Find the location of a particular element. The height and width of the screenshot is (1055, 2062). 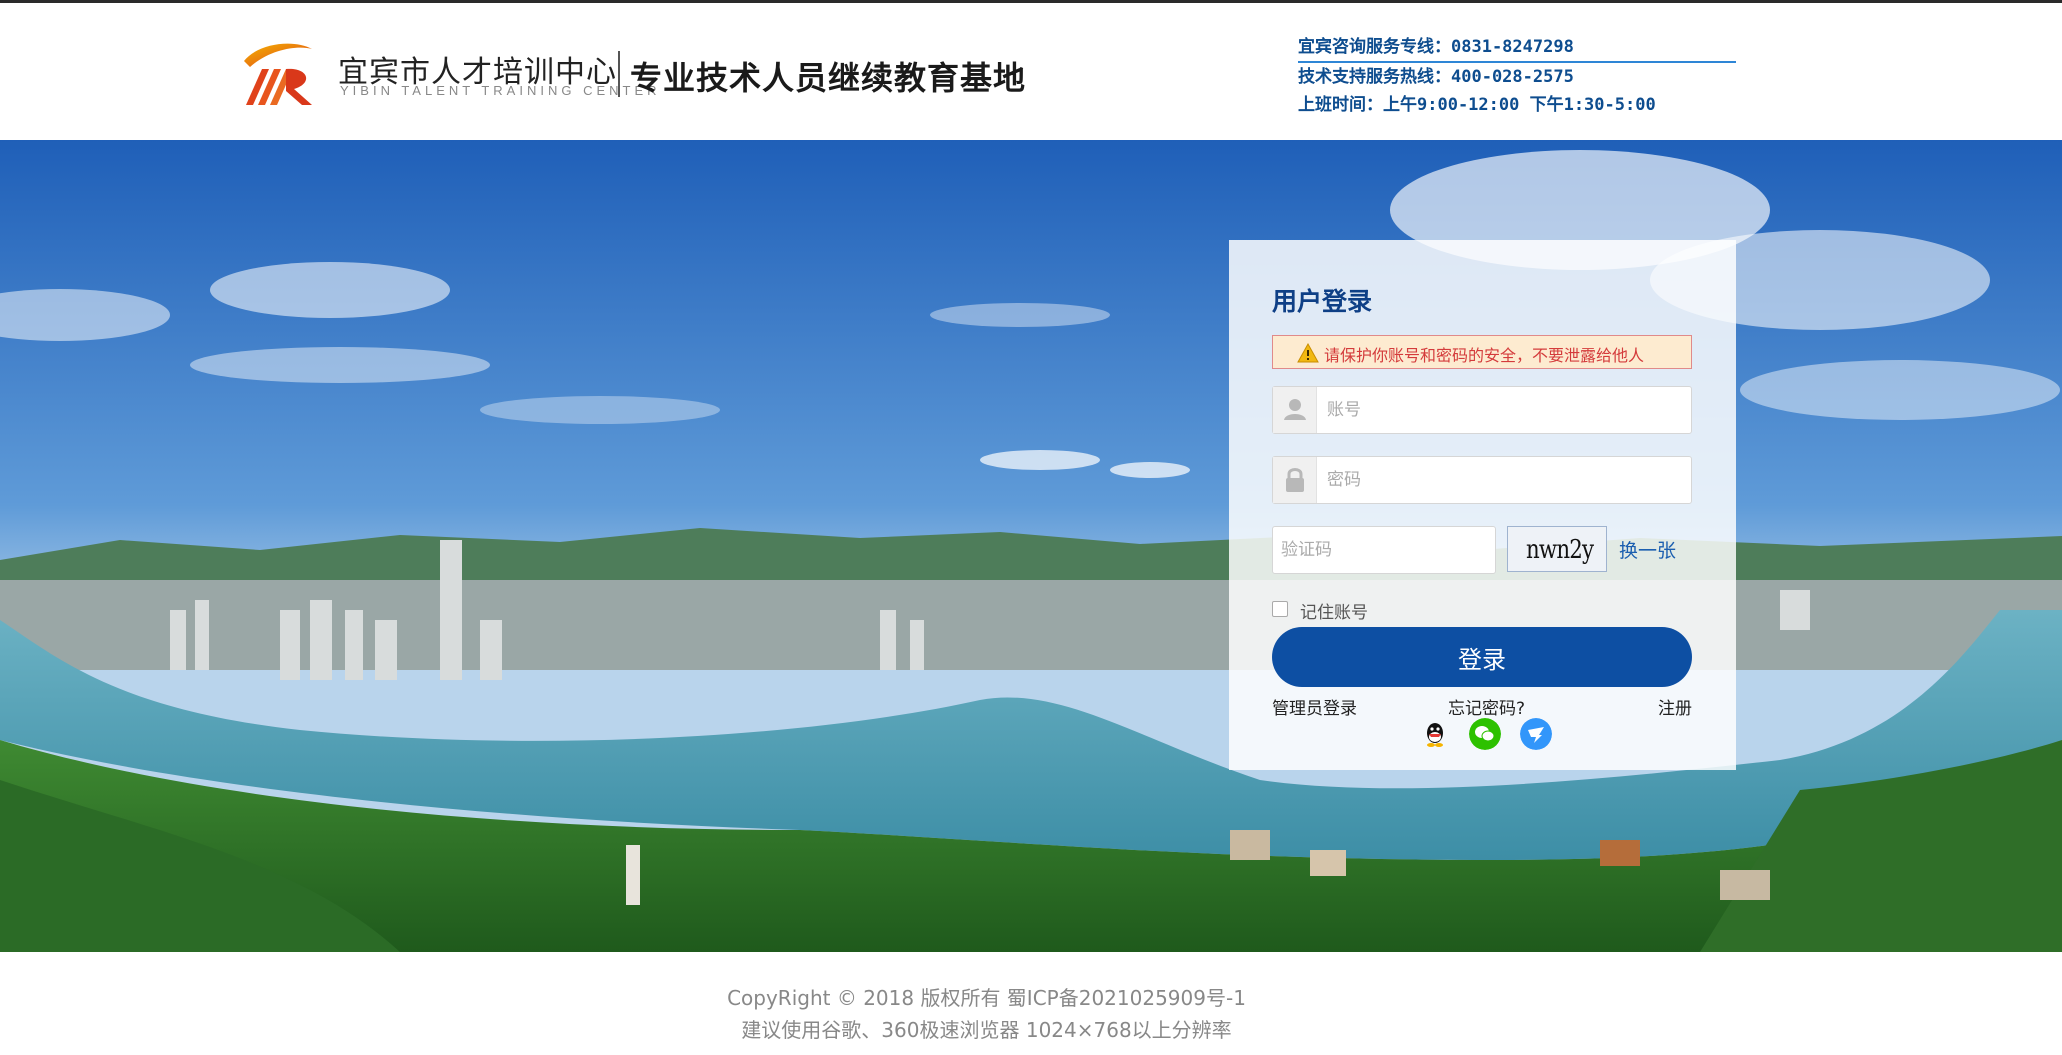

captcha-input is located at coordinates (1384, 550).